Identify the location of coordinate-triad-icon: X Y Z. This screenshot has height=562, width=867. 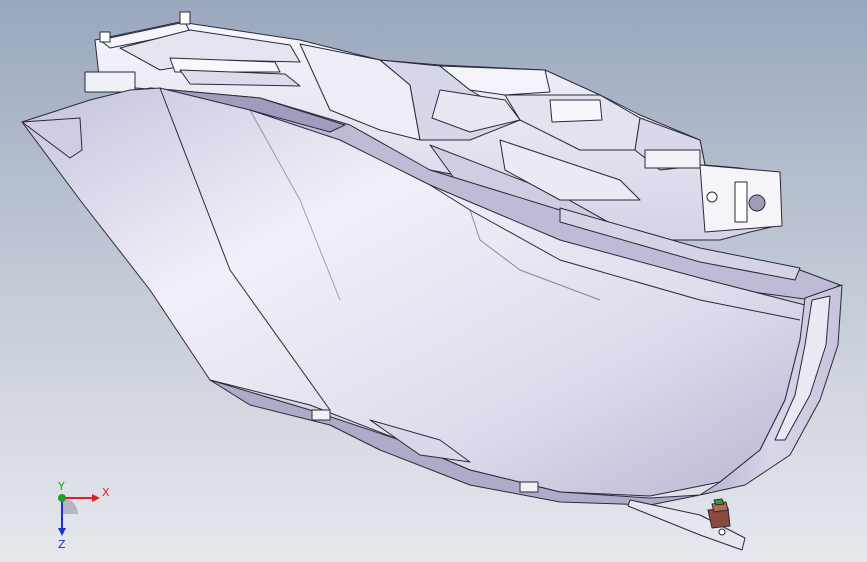
(80, 516).